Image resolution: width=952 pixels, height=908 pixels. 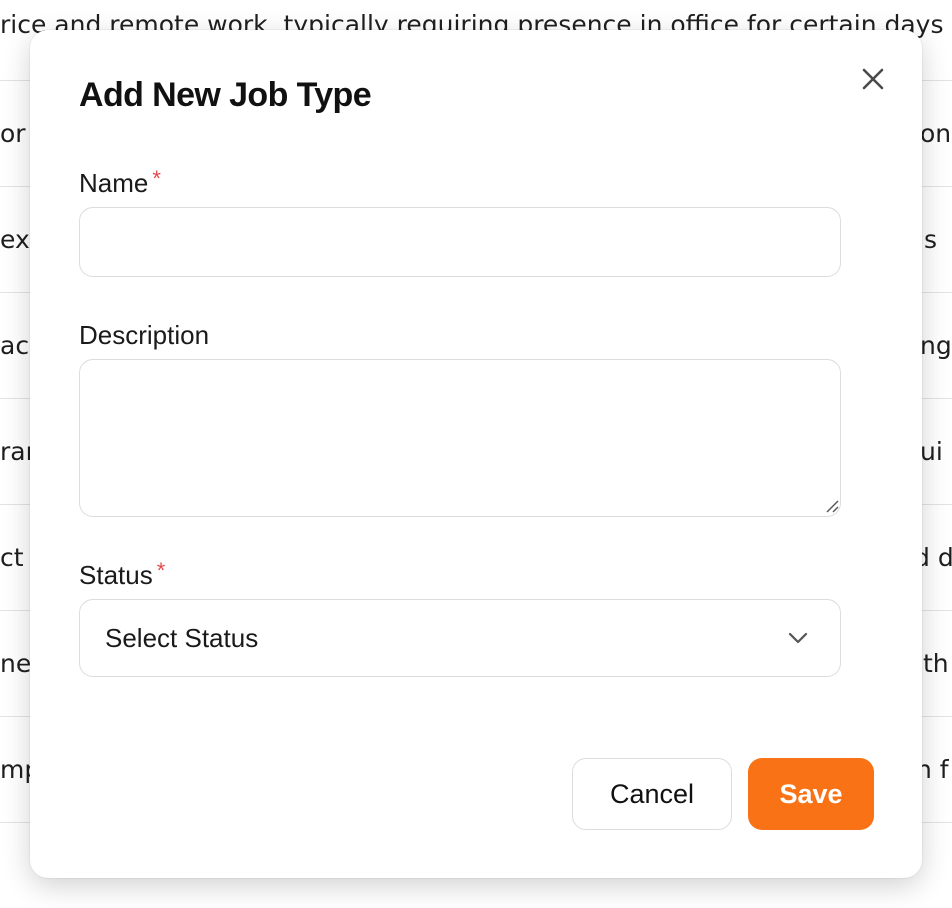 I want to click on table-cell: ne, so click(x=16, y=663).